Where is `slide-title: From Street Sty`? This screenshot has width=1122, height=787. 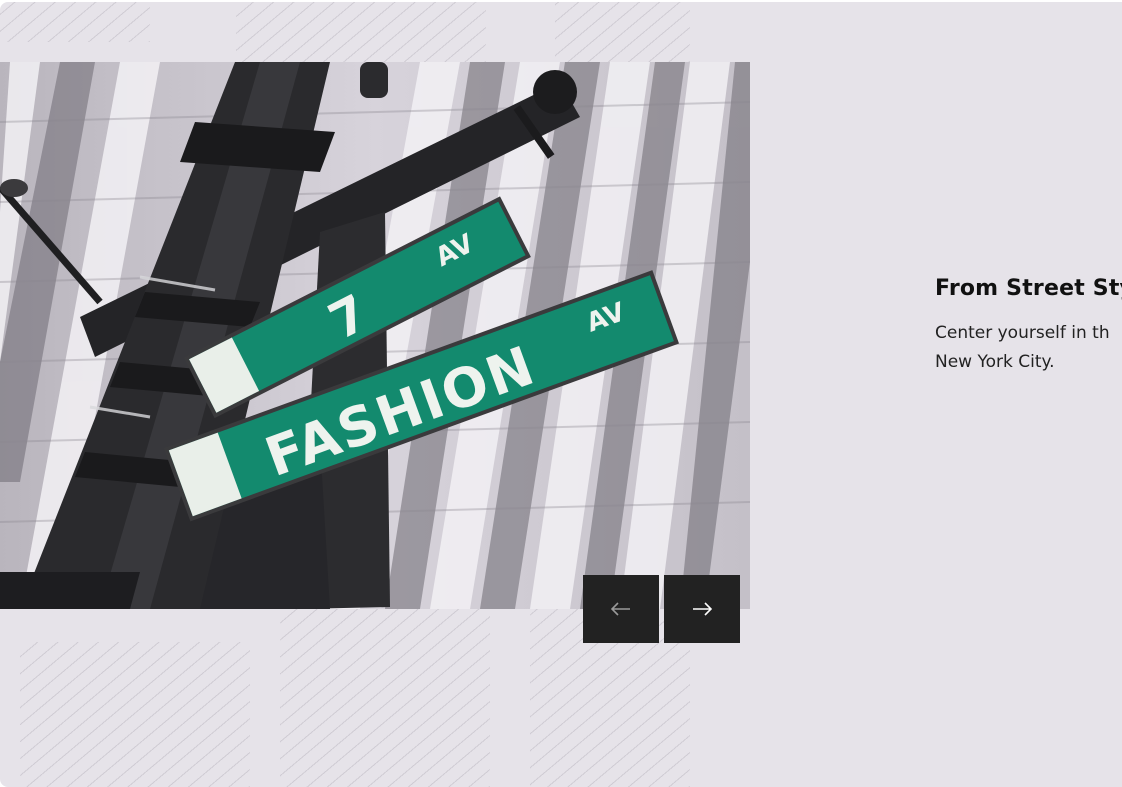
slide-title: From Street Sty is located at coordinates (1028, 288).